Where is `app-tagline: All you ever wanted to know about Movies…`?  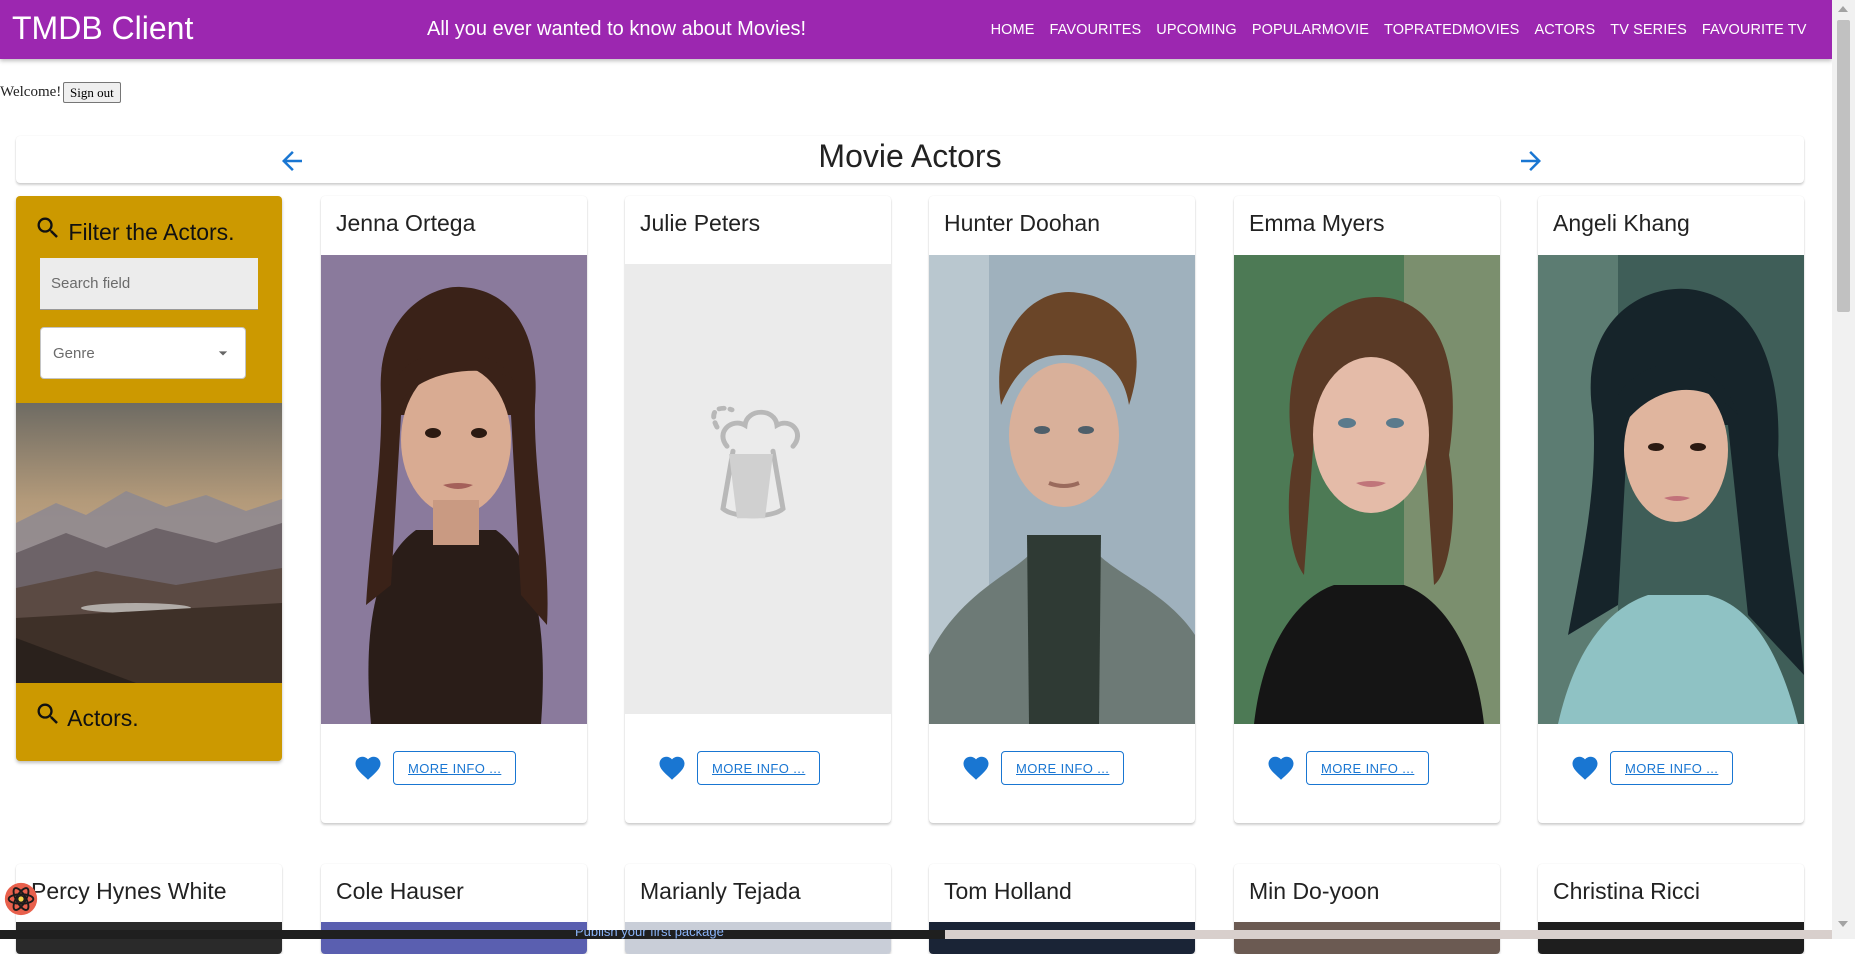
app-tagline: All you ever wanted to know about Movies… is located at coordinates (617, 29).